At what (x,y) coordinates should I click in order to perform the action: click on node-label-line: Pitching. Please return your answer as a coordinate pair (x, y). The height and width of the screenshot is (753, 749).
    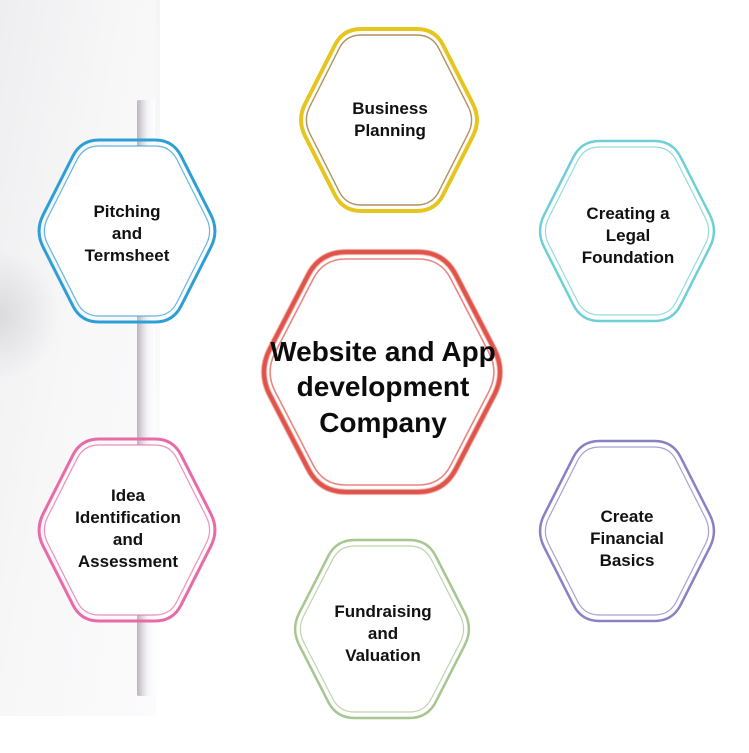
    Looking at the image, I should click on (126, 211).